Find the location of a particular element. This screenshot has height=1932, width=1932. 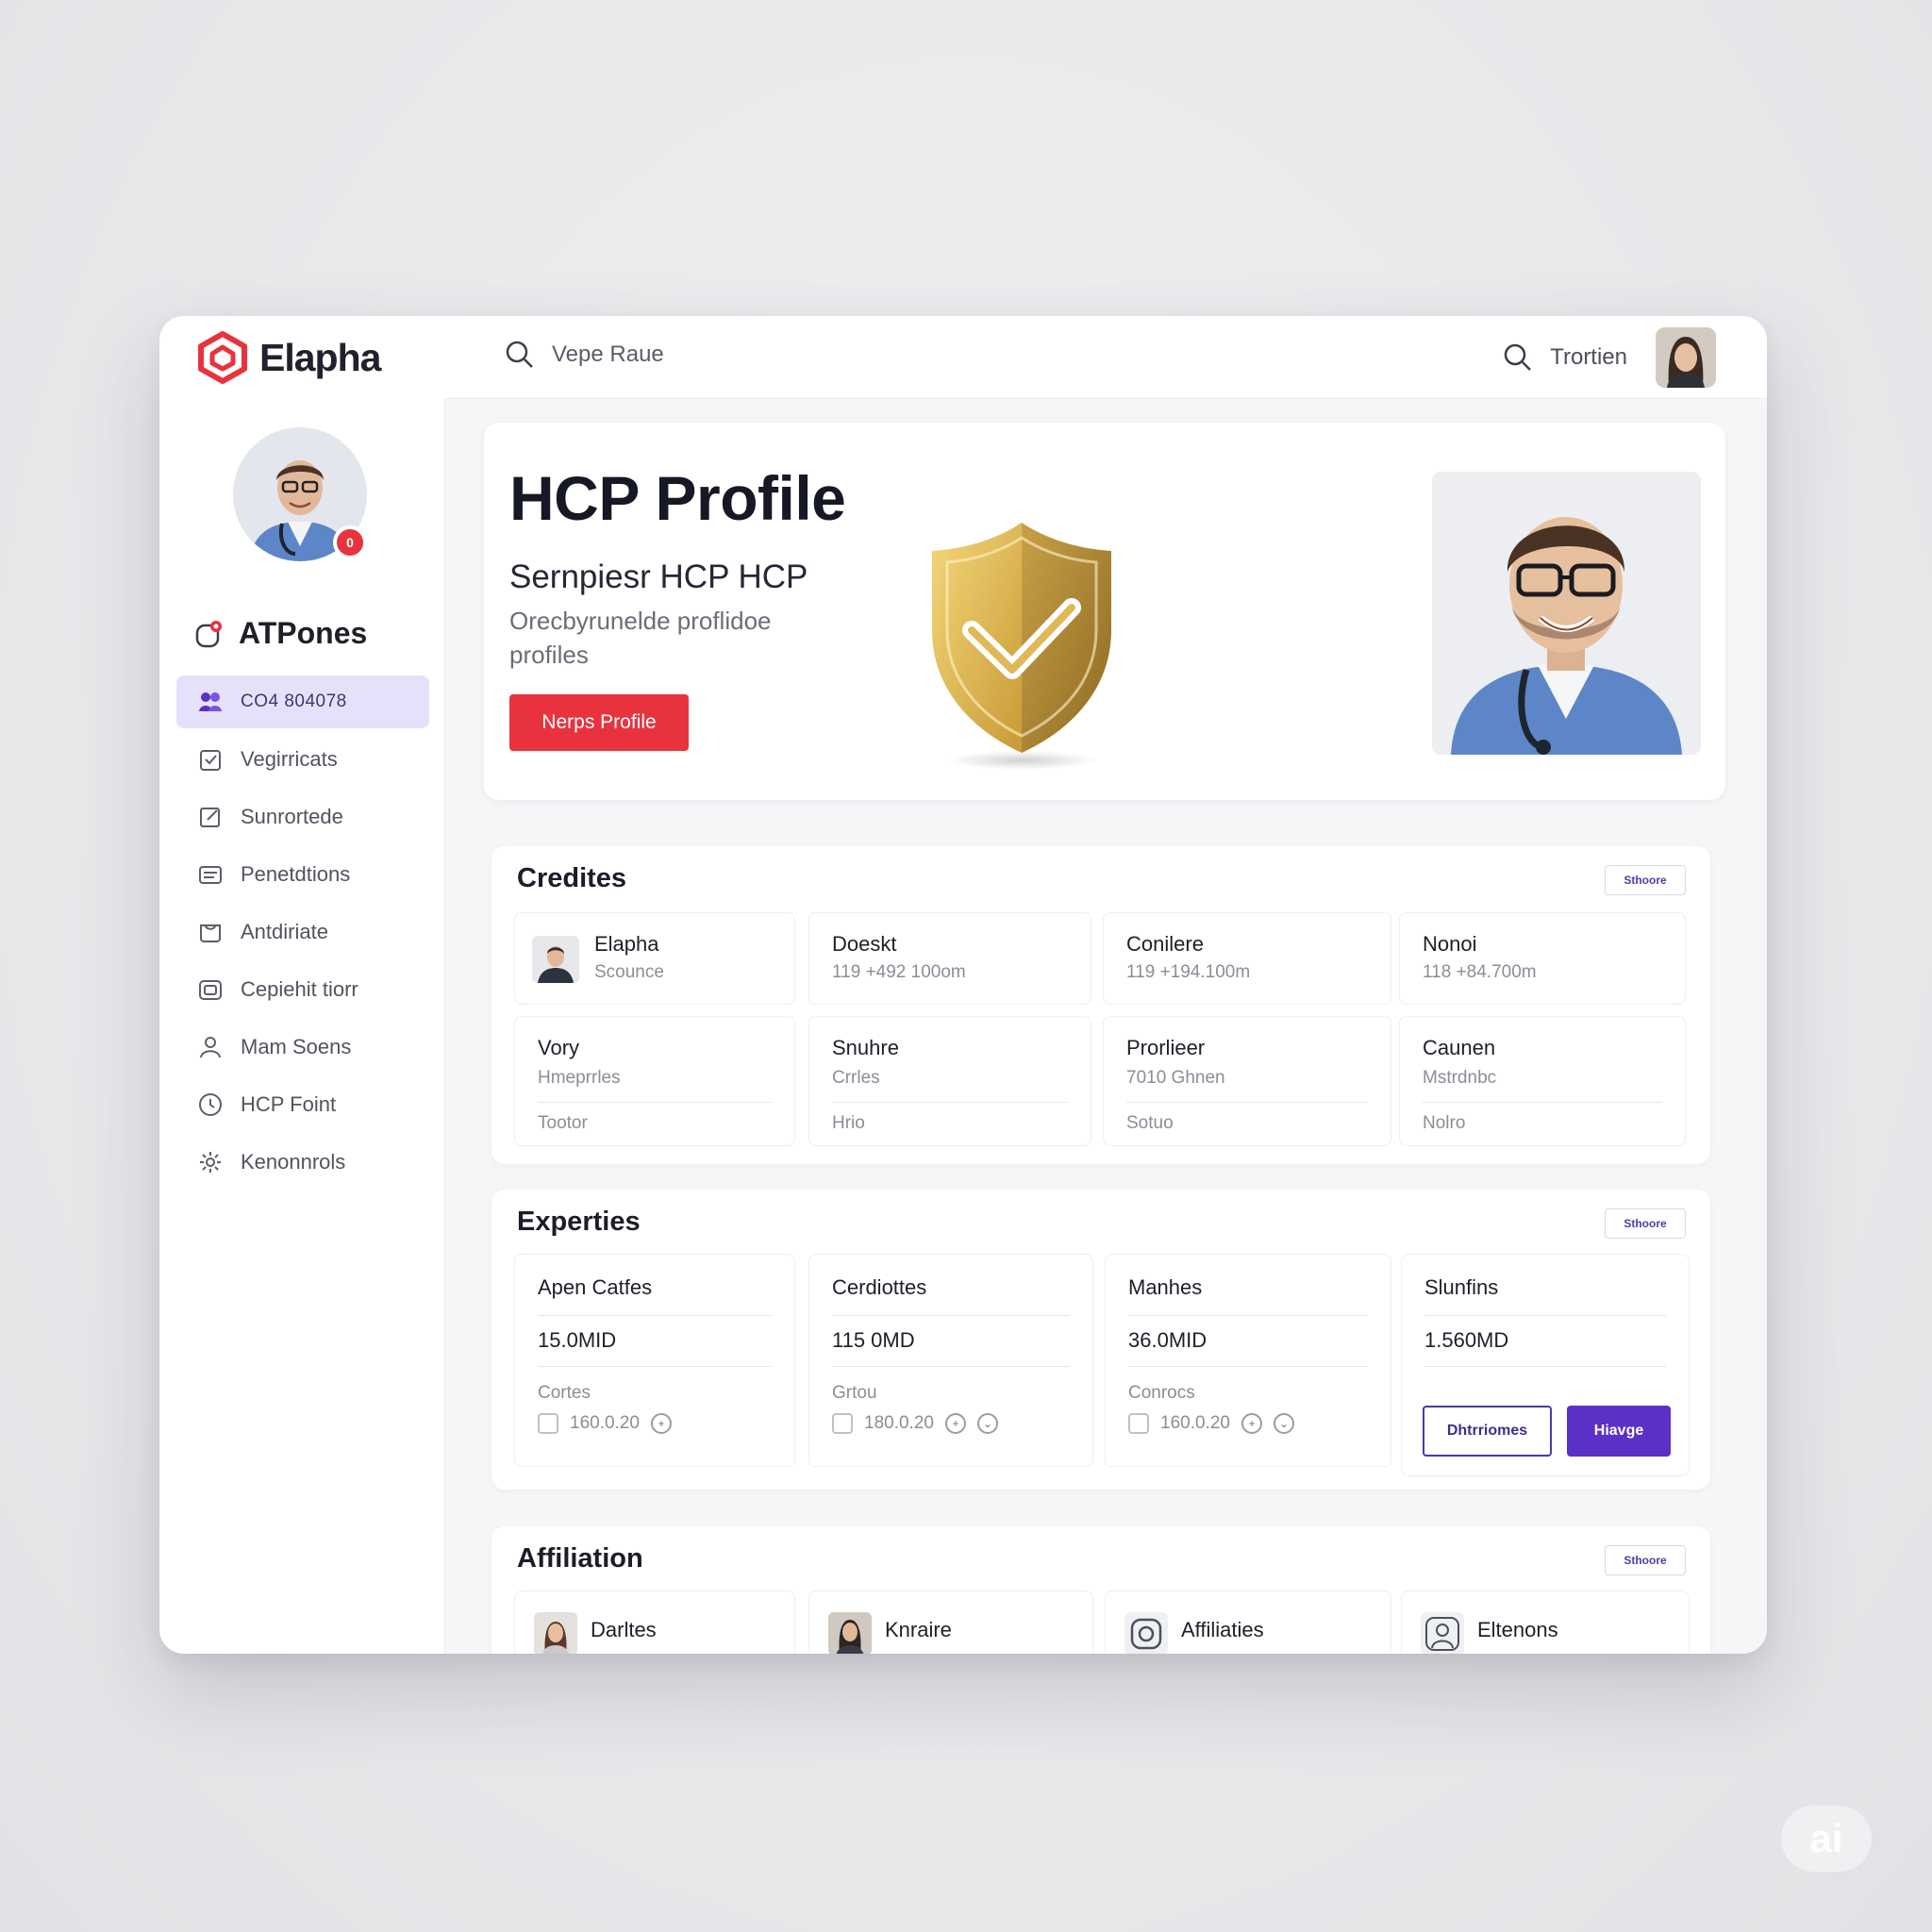

affiliation-card: Eltenons is located at coordinates (1545, 1623).